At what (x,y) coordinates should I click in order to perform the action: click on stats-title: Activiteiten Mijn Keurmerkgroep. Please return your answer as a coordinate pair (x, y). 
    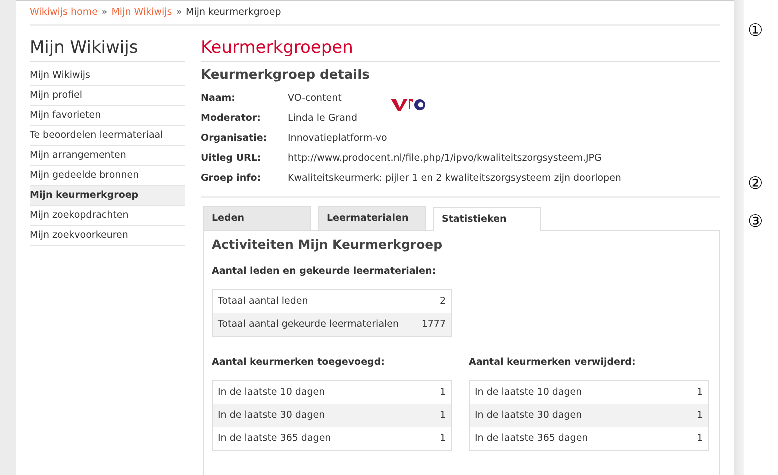
    Looking at the image, I should click on (328, 244).